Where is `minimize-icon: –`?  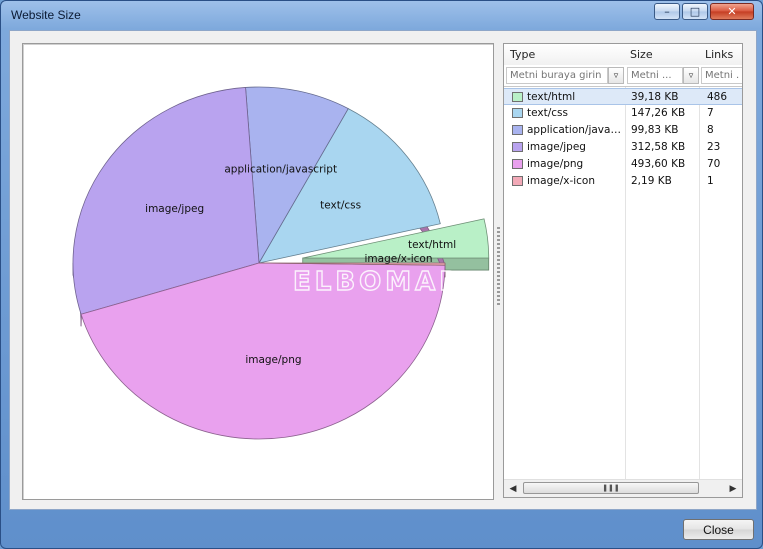
minimize-icon: – is located at coordinates (667, 11).